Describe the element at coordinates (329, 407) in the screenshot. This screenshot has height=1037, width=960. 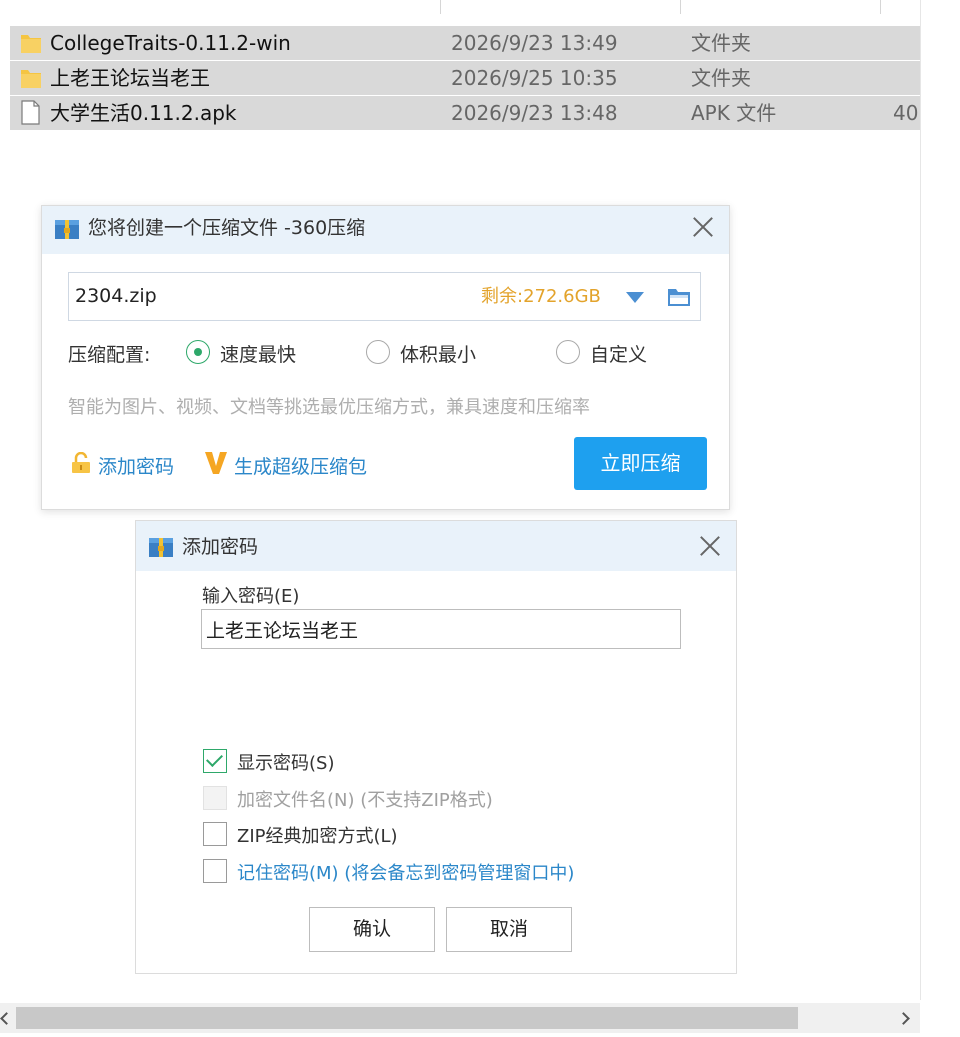
I see `compress-hint-text: 智能为图片、视频、文档等挑选最优压缩方式，兼具速度和压缩率` at that location.